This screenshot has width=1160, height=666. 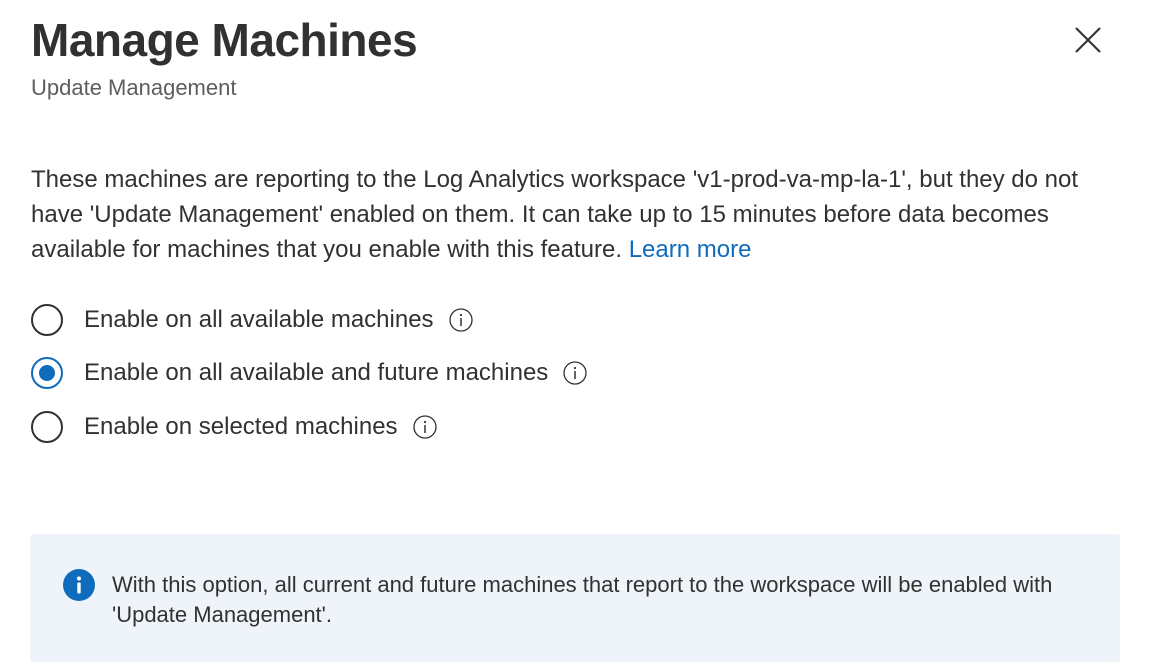 I want to click on option-label: Enable on selected machines, so click(x=241, y=426).